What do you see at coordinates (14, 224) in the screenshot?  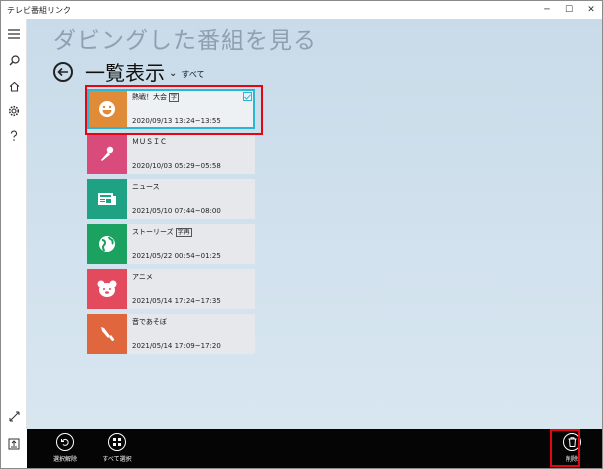 I see `nav-sidebar` at bounding box center [14, 224].